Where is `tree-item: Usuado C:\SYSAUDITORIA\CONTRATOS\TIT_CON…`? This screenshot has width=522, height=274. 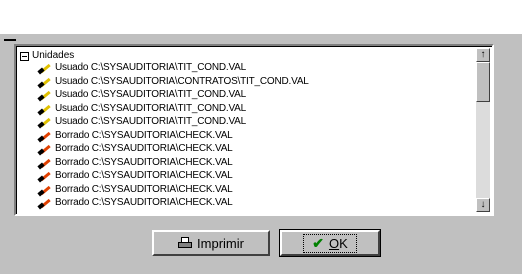
tree-item: Usuado C:\SYSAUDITORIA\CONTRATOS\TIT_CON… is located at coordinates (173, 81).